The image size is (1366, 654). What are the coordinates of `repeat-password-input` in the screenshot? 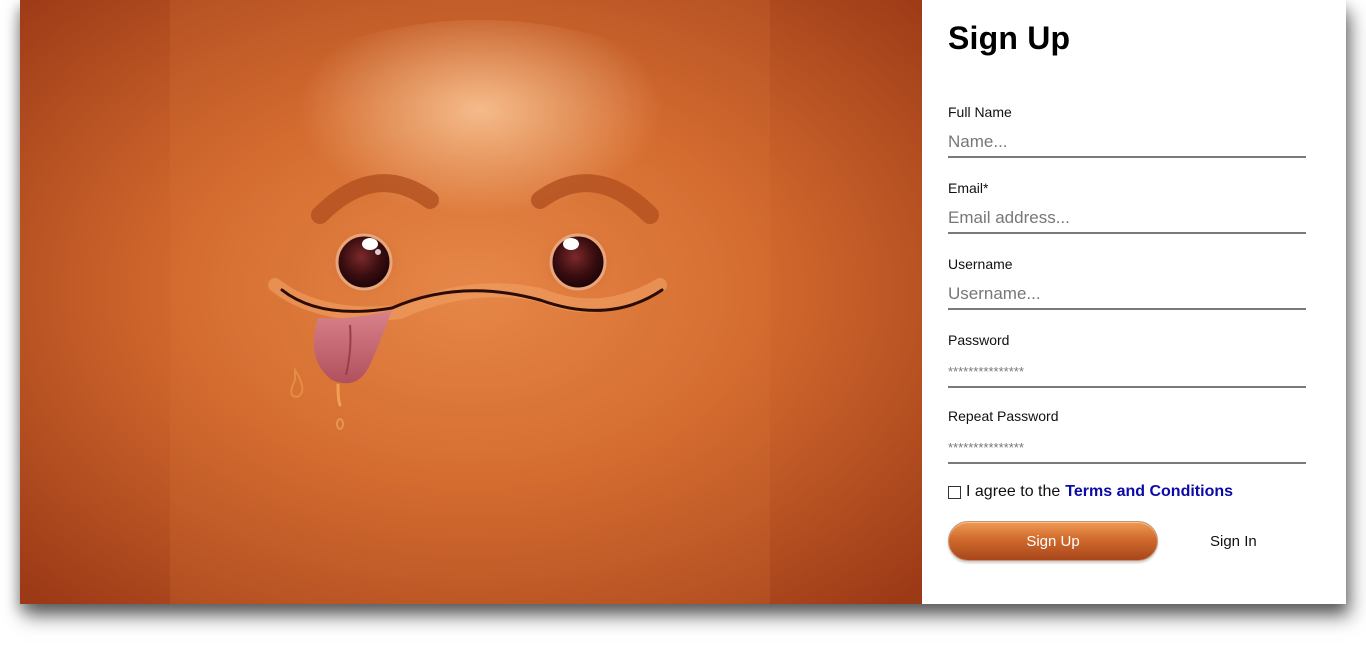 It's located at (1127, 450).